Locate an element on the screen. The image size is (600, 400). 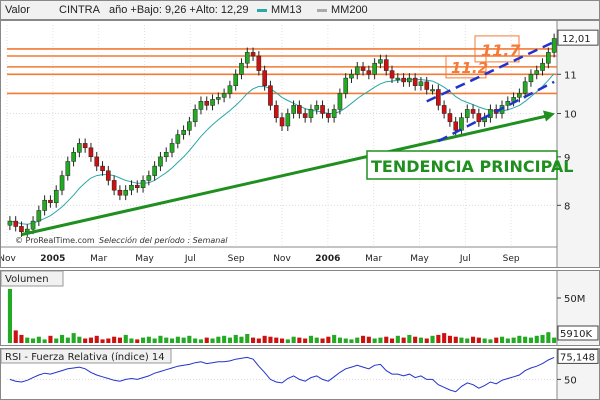
watermark-label: © ProRealTime.com is located at coordinates (55, 240).